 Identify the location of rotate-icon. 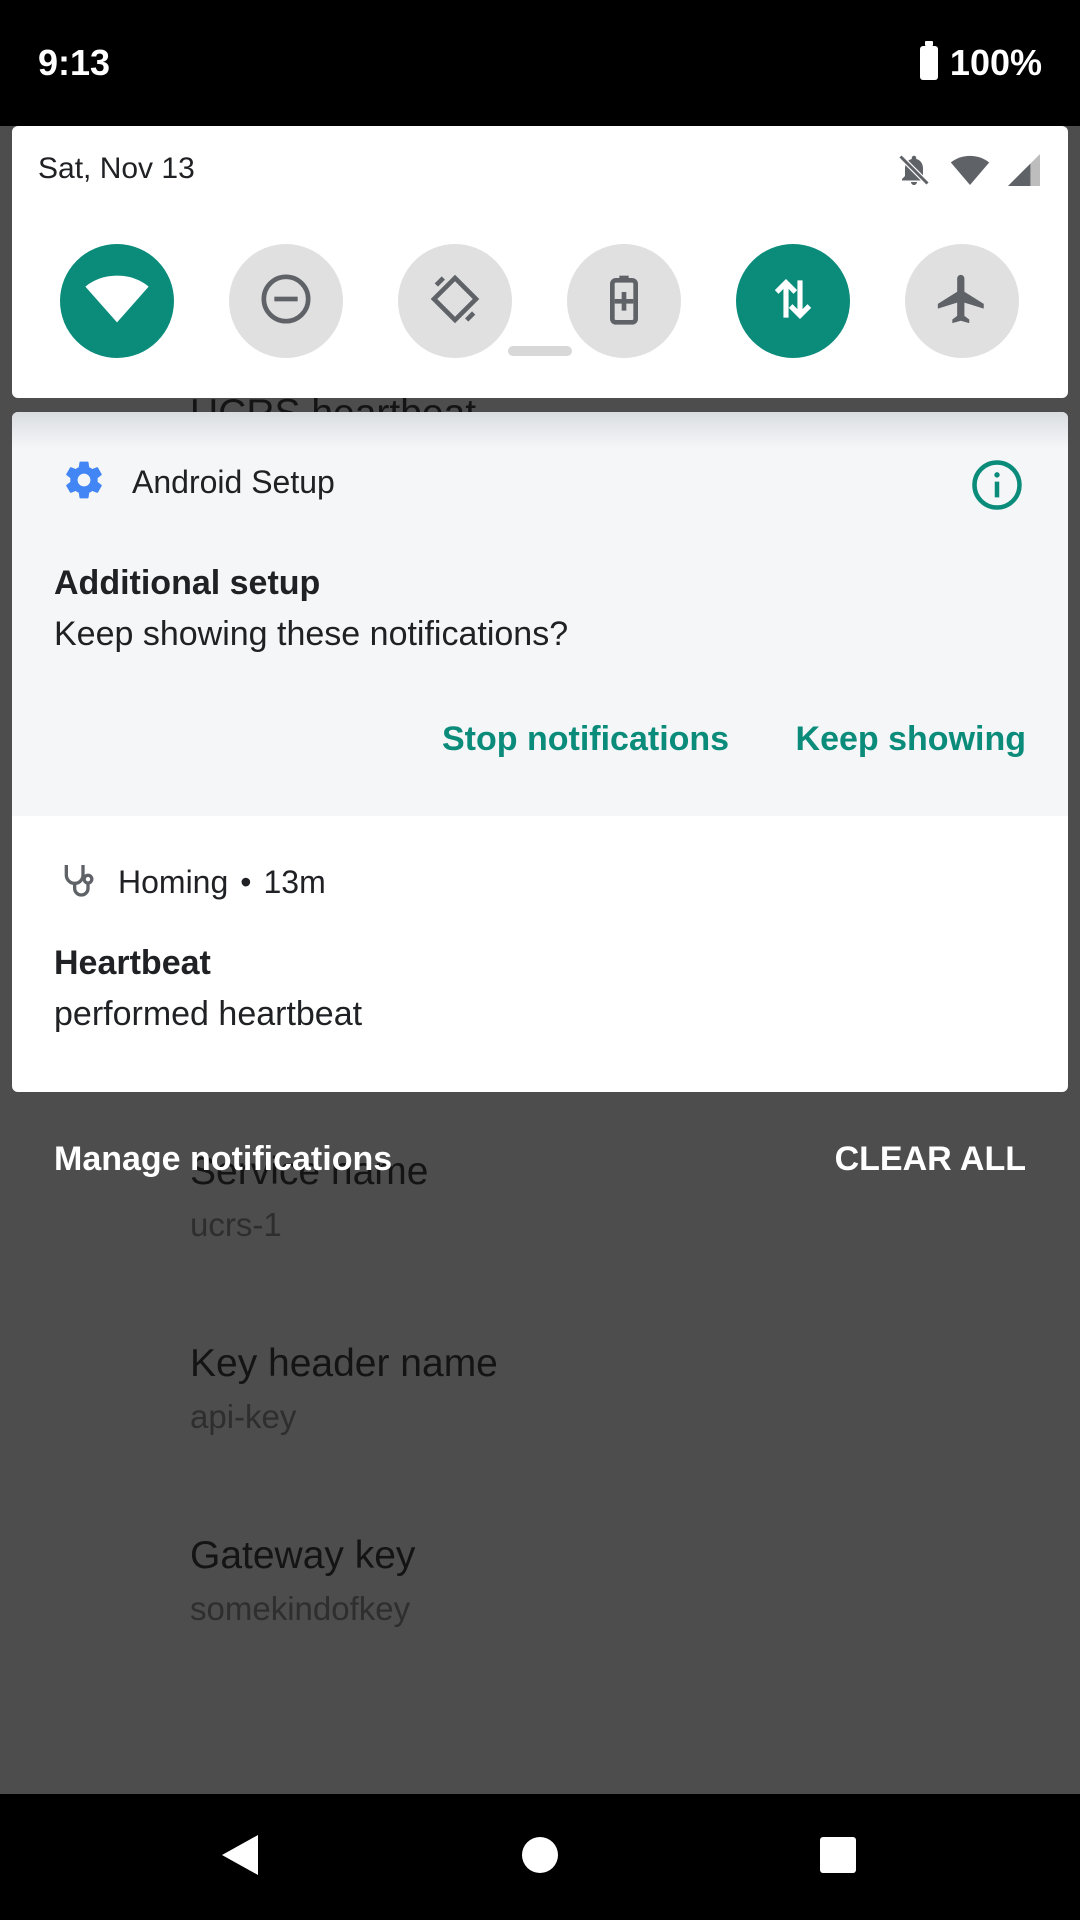
(455, 301).